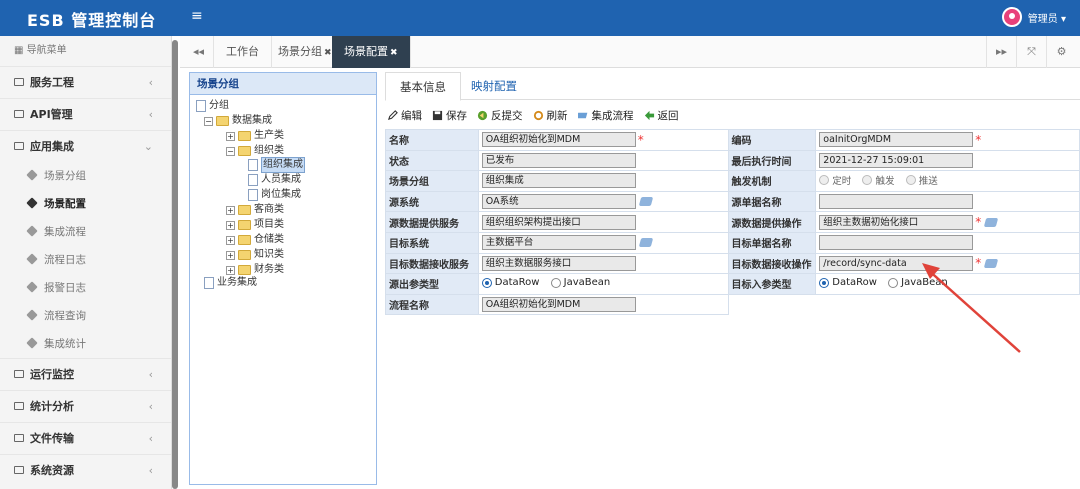 The width and height of the screenshot is (1080, 489). I want to click on menu-service-project: 服务工程 ‹, so click(85, 82).